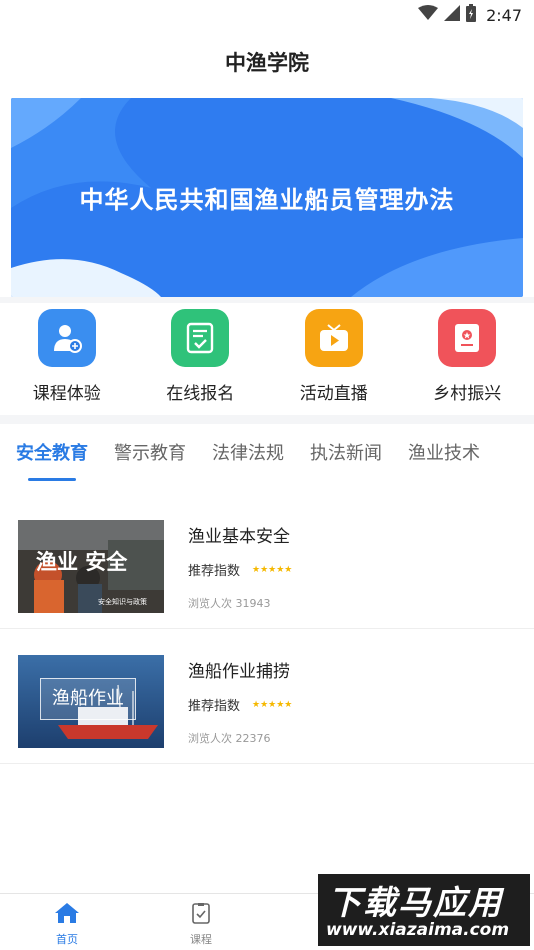  Describe the element at coordinates (66, 338) in the screenshot. I see `user-badge-icon` at that location.